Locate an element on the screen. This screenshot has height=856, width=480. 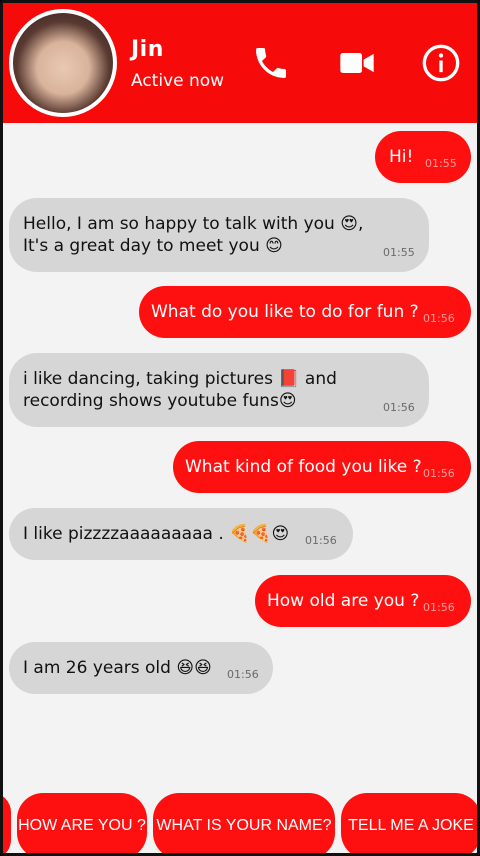
message-incoming: I like pizzzzaaaaaaaaa . 🍕🍕😍 01:56 is located at coordinates (181, 534).